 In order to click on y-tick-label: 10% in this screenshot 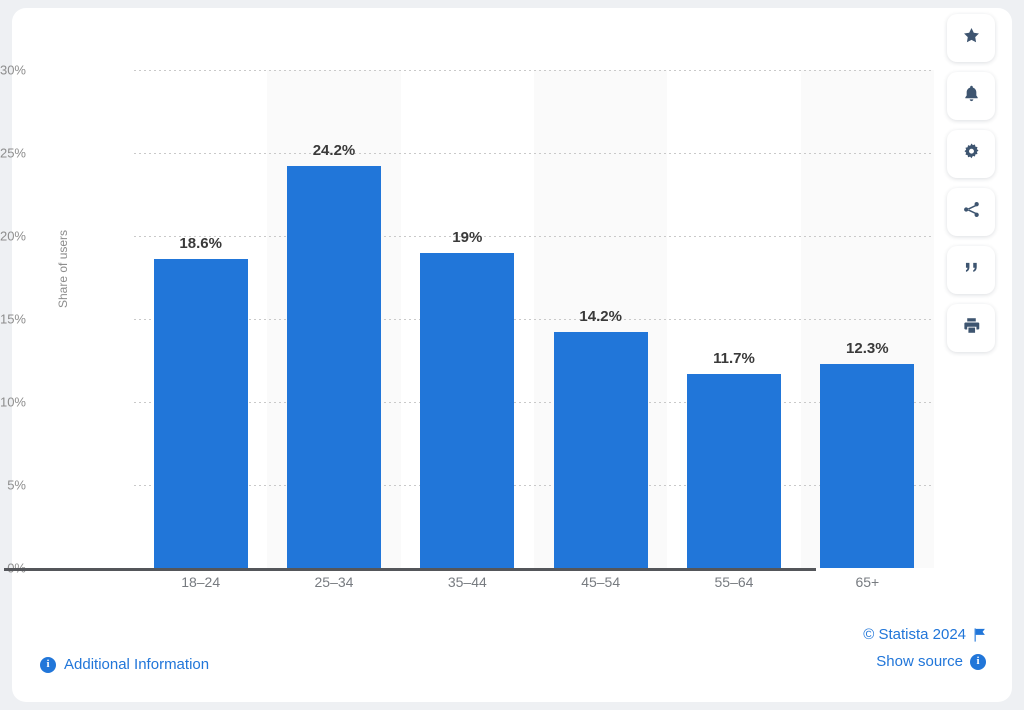, I will do `click(13, 402)`.